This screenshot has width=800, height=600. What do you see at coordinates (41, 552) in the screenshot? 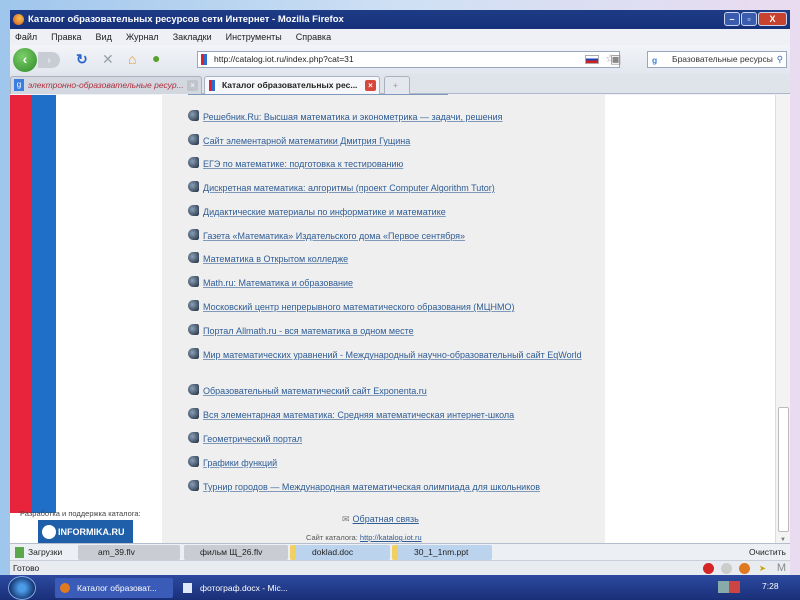
I see `downloads-button: Загрузки` at bounding box center [41, 552].